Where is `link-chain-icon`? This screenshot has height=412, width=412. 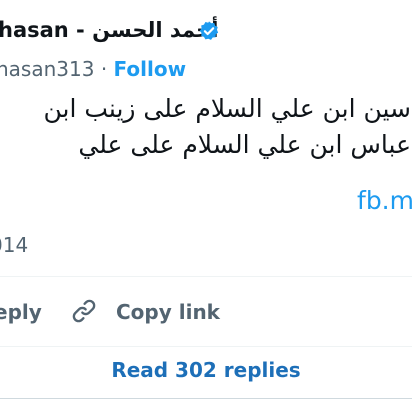 link-chain-icon is located at coordinates (84, 311).